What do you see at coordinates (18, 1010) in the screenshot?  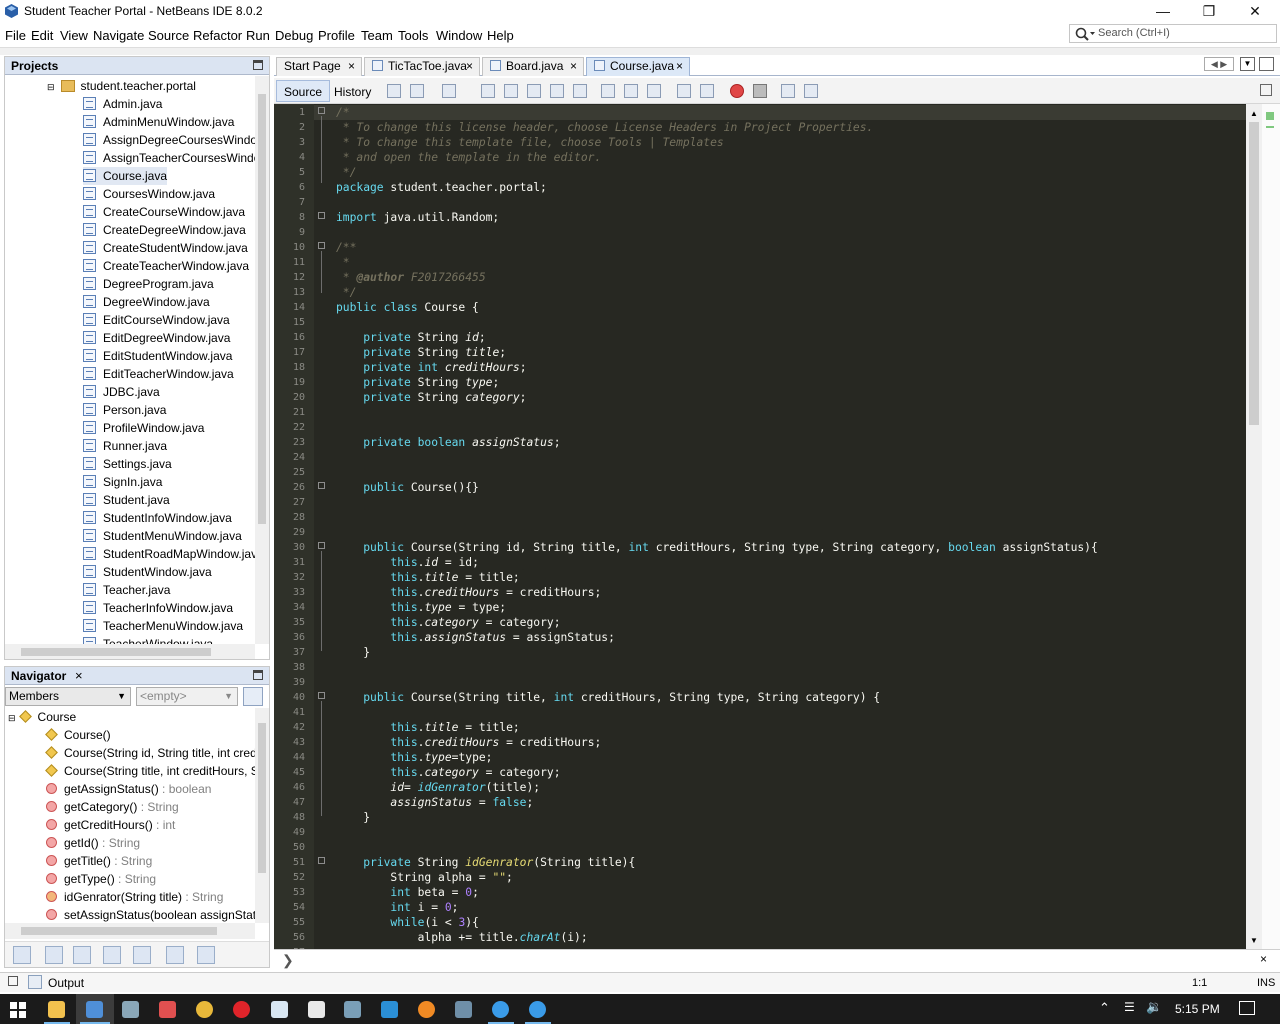 I see `windows-start-icon` at bounding box center [18, 1010].